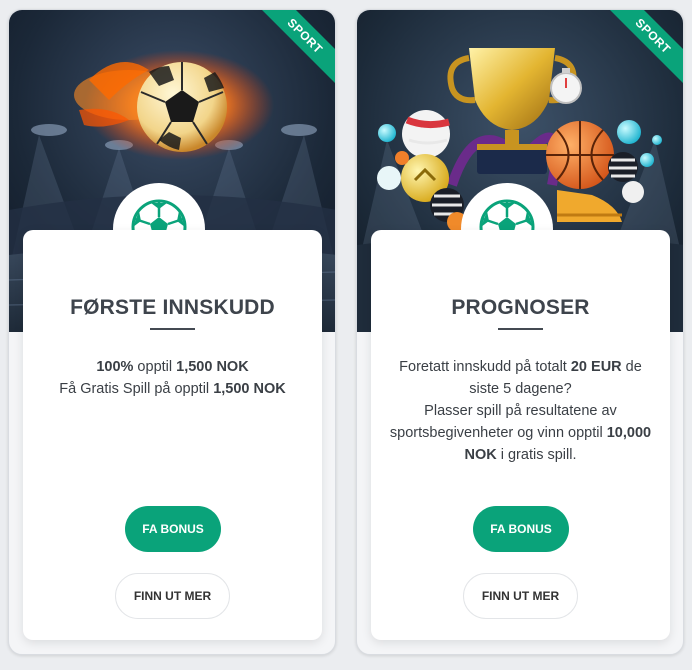 The height and width of the screenshot is (670, 692). Describe the element at coordinates (596, 367) in the screenshot. I see `highlight-text: 20 EUR` at that location.